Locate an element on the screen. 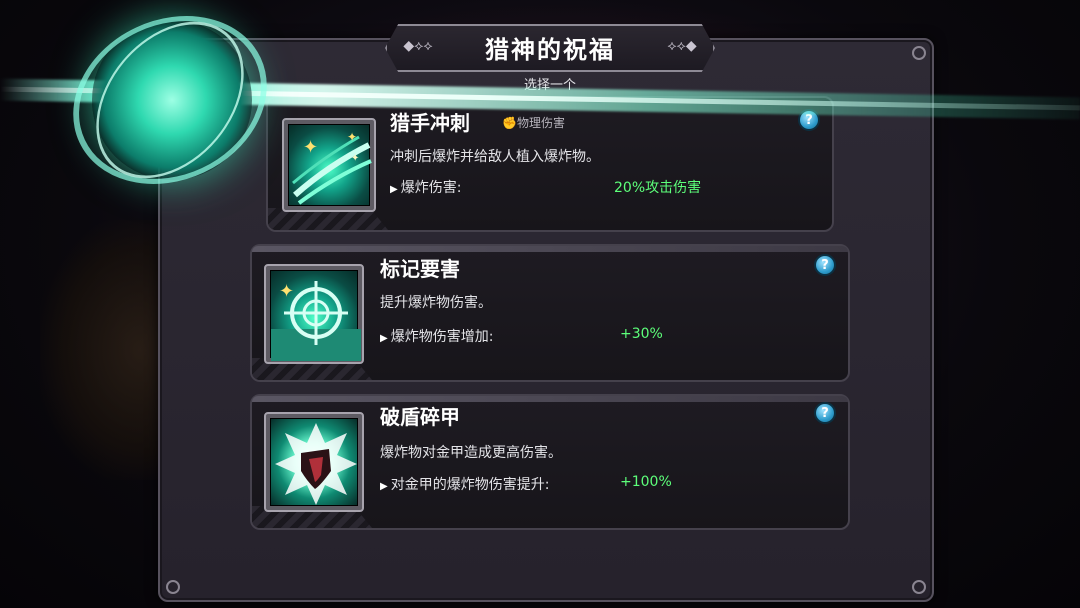  blessing-icon-frame is located at coordinates (314, 462).